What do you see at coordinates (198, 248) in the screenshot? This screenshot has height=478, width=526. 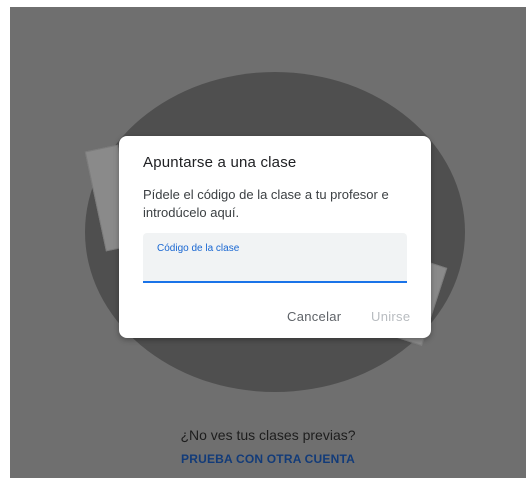 I see `class-code-label: Código de la clase` at bounding box center [198, 248].